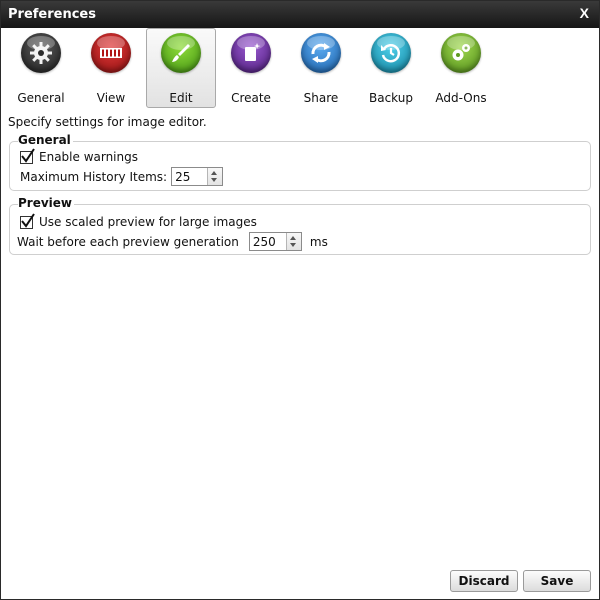  I want to click on preview-wait-unit: ms, so click(318, 241).